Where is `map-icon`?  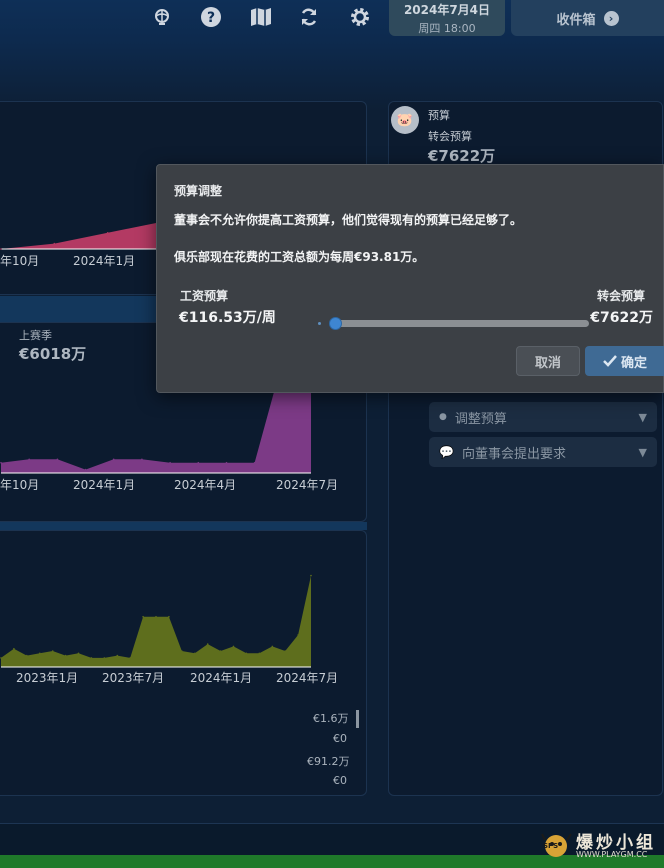
map-icon is located at coordinates (261, 17).